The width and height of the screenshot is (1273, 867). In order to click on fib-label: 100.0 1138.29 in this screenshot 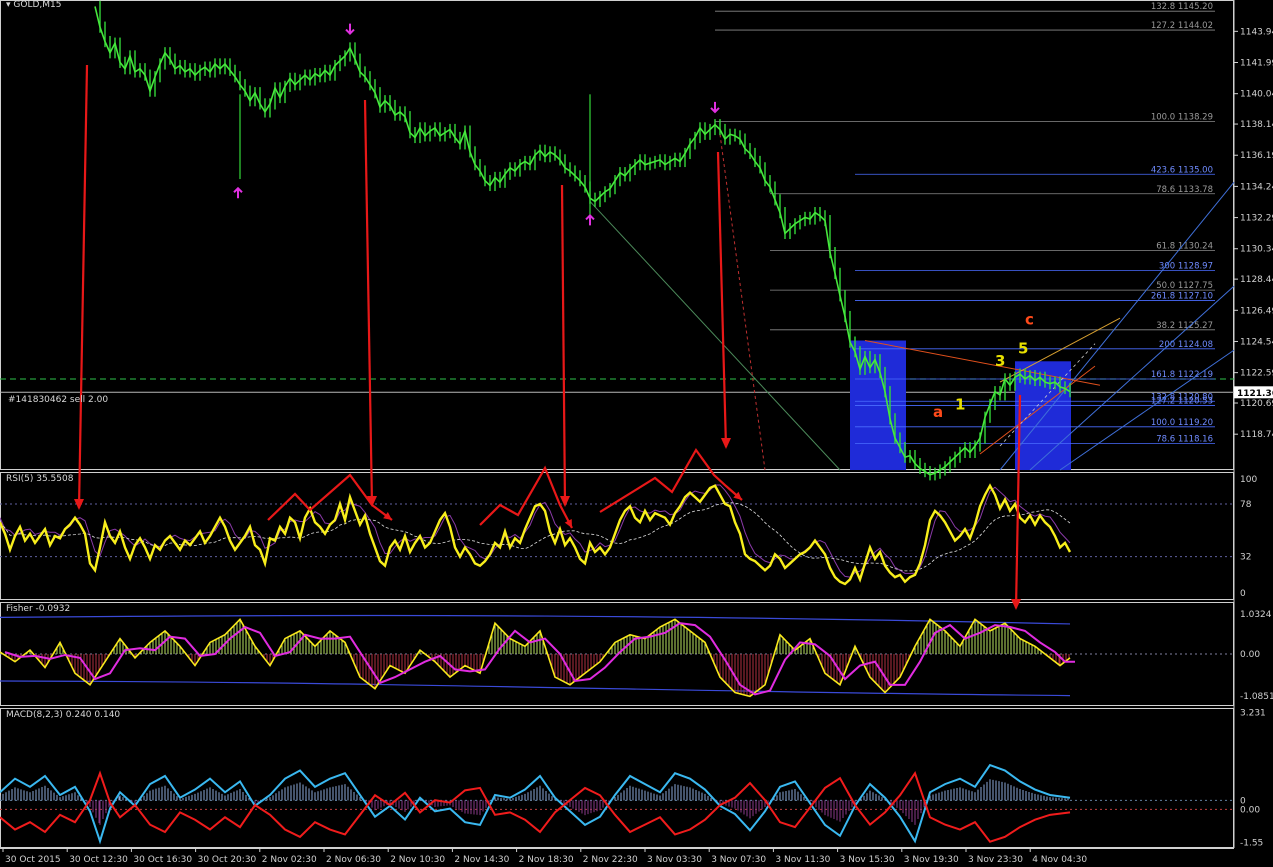, I will do `click(1182, 118)`.